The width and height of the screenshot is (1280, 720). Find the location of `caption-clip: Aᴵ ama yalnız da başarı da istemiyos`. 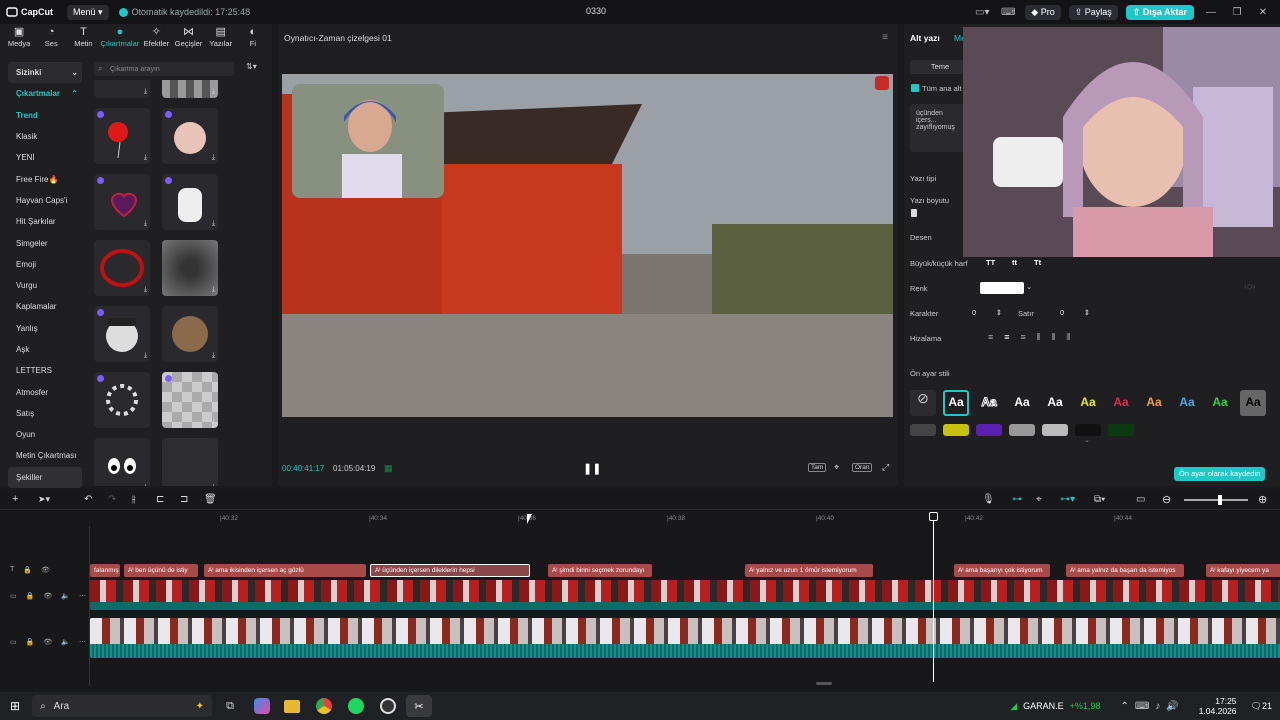

caption-clip: Aᴵ ama yalnız da başarı da istemiyos is located at coordinates (1125, 570).